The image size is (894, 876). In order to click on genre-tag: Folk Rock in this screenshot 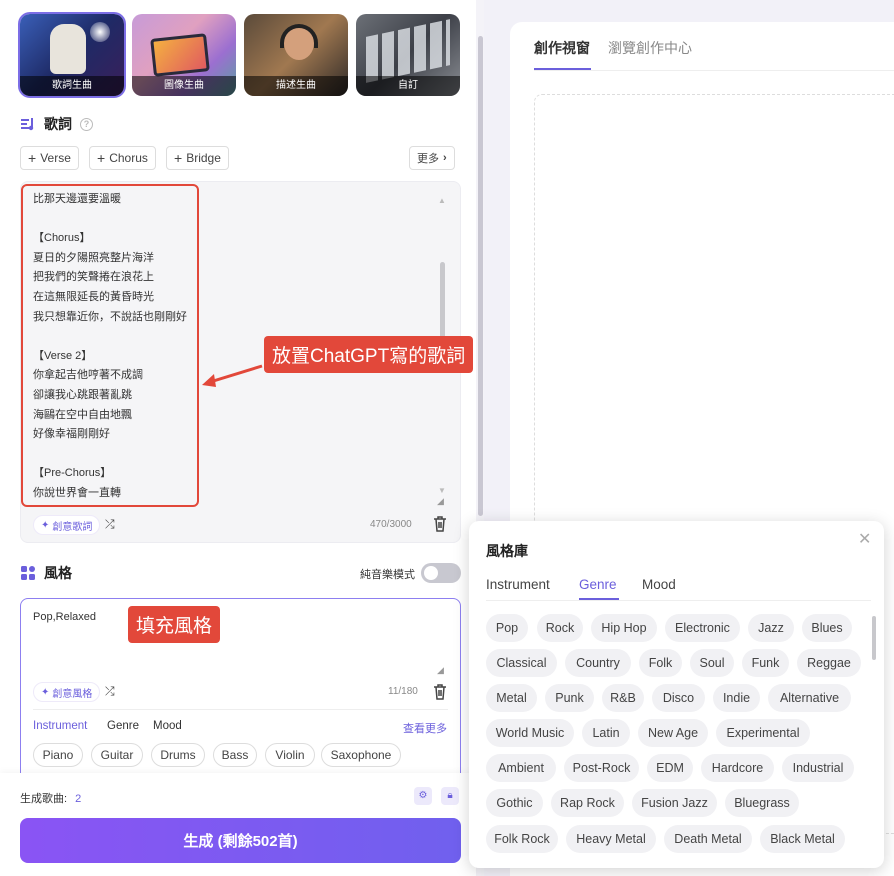, I will do `click(522, 839)`.